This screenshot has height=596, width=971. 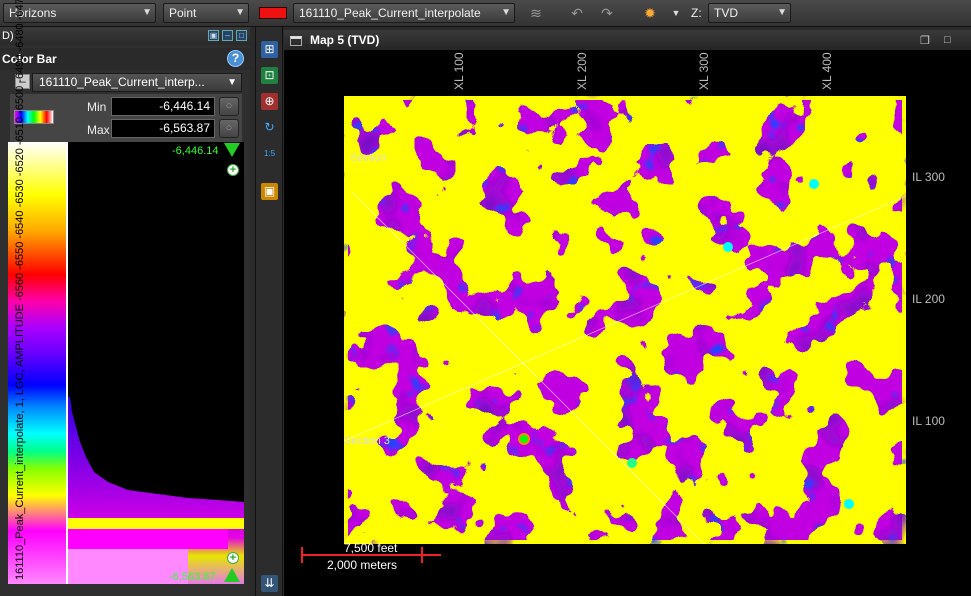 I want to click on min-label: Min, so click(x=97, y=107).